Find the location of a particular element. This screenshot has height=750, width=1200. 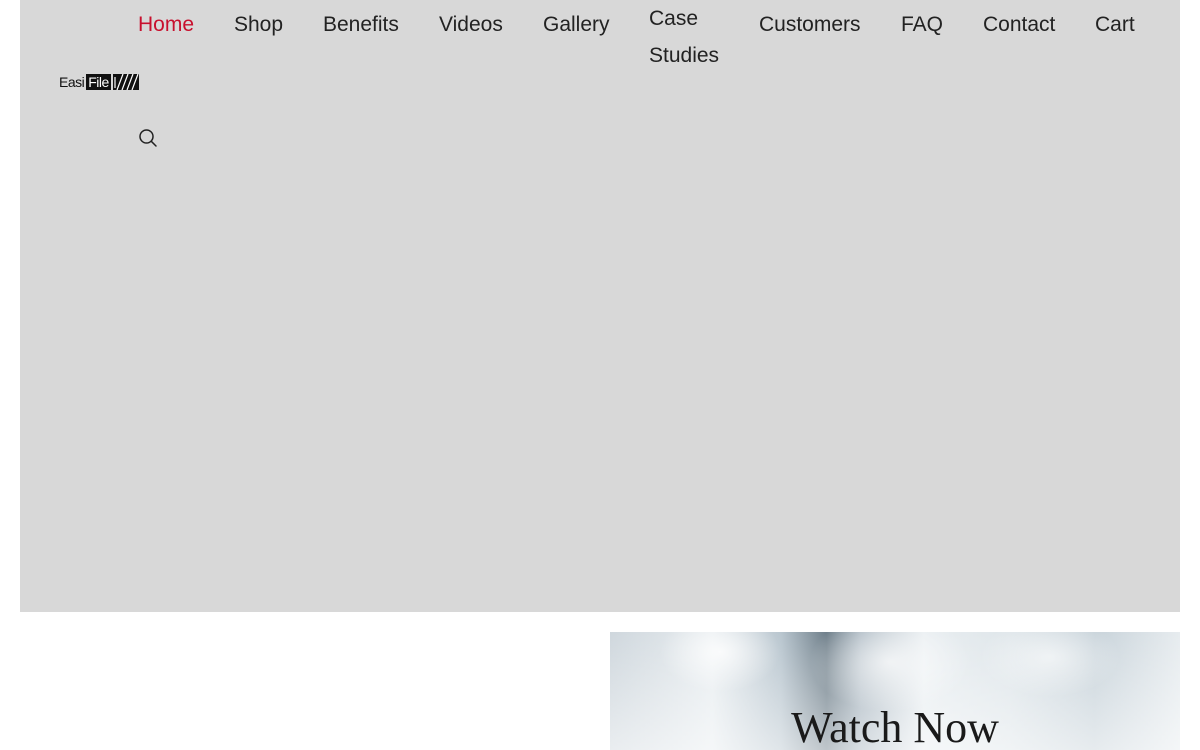

nav-faq: FAQ is located at coordinates (922, 24).